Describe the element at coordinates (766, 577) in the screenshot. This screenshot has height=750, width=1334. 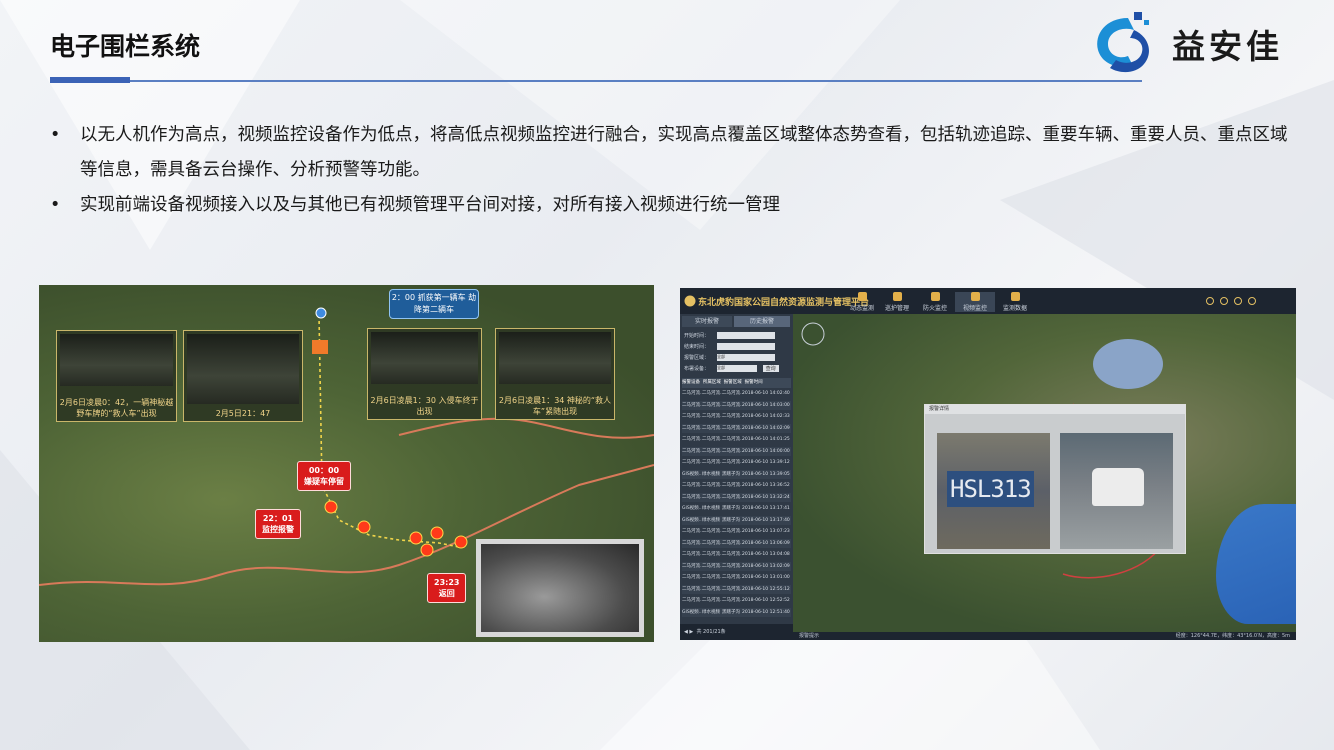
I see `table-cell: 2018-06-10 13:01:00` at that location.